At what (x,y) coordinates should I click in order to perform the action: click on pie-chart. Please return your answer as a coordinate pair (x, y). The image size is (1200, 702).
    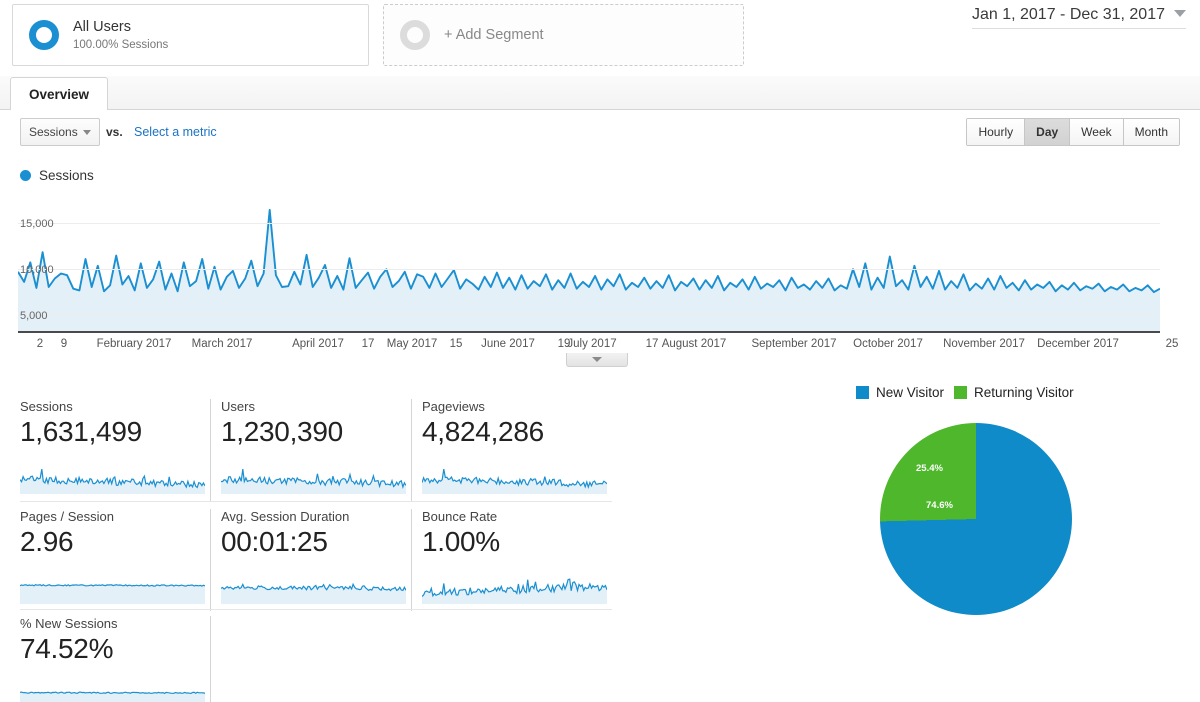
    Looking at the image, I should click on (976, 519).